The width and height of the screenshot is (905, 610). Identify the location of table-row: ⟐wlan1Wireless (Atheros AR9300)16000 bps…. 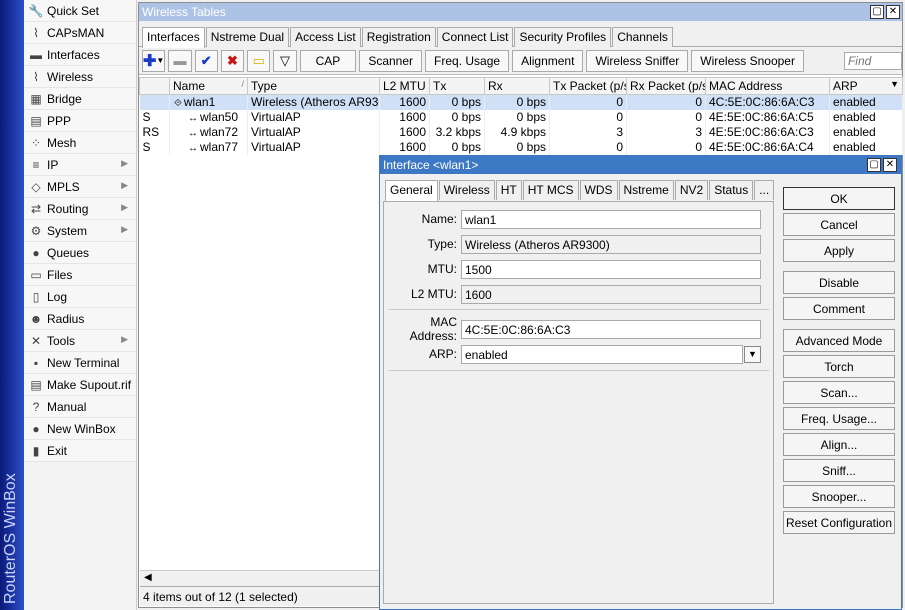
(521, 102).